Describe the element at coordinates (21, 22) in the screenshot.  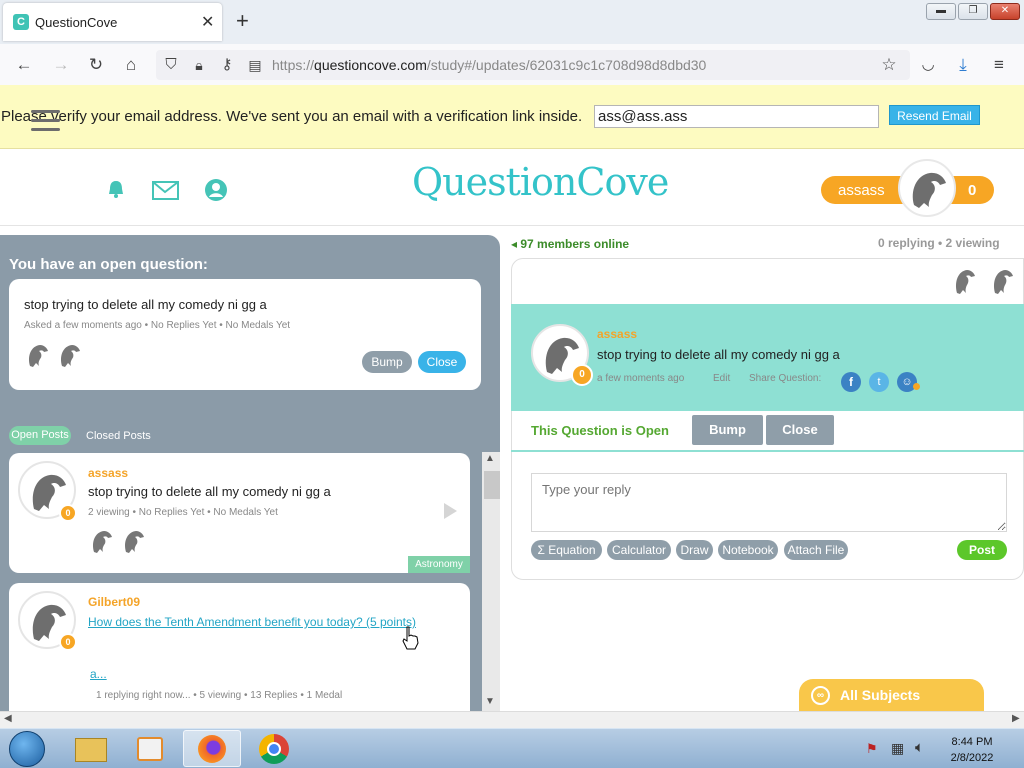
I see `questioncove-favicon-icon: C` at that location.